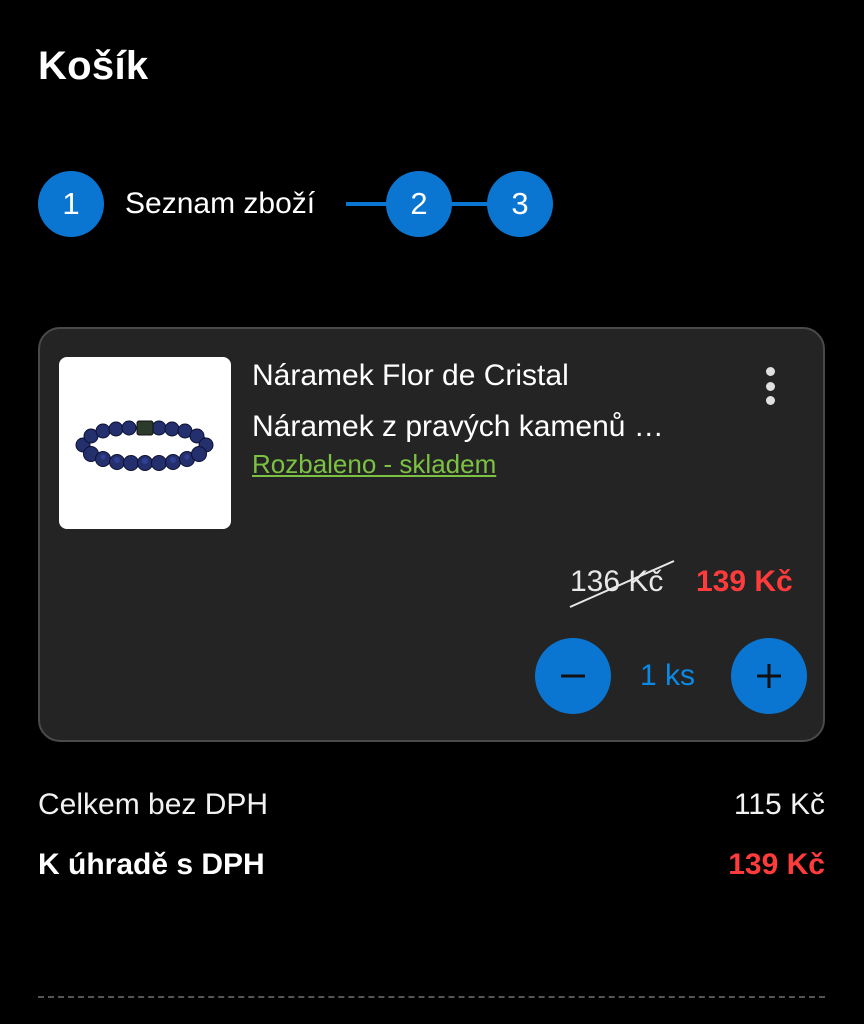 This screenshot has height=1024, width=864. I want to click on total-with-vat-value: 139 Kč, so click(776, 864).